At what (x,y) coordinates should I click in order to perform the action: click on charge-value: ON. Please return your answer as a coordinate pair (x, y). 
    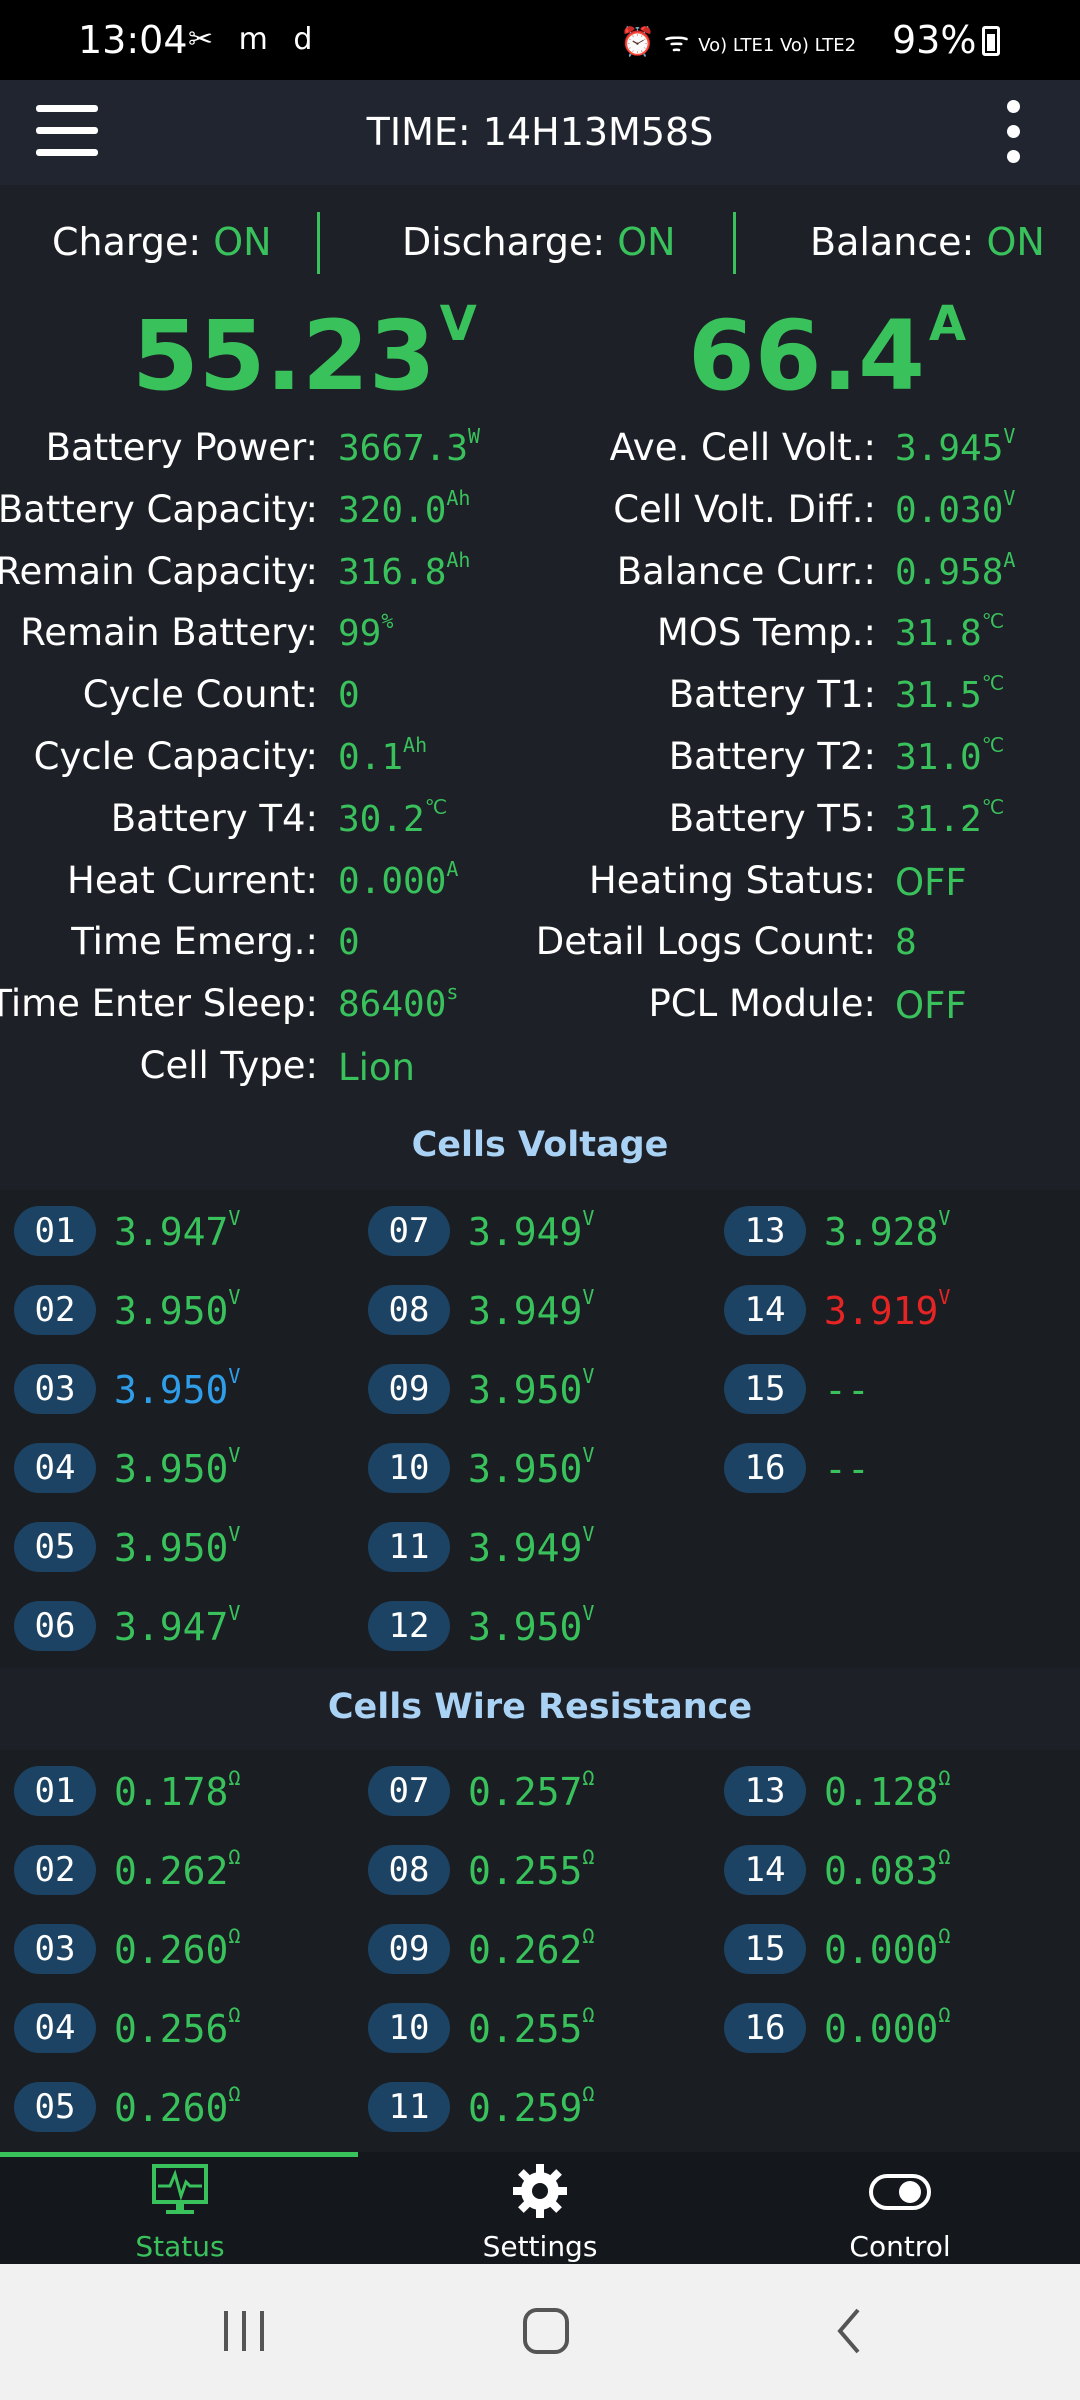
    Looking at the image, I should click on (242, 242).